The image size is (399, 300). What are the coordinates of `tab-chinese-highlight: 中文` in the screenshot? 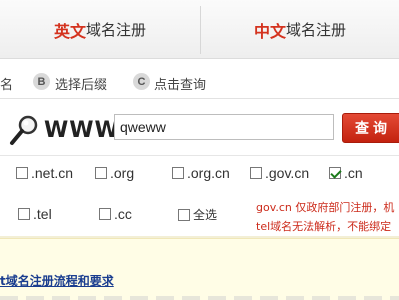 It's located at (269, 32).